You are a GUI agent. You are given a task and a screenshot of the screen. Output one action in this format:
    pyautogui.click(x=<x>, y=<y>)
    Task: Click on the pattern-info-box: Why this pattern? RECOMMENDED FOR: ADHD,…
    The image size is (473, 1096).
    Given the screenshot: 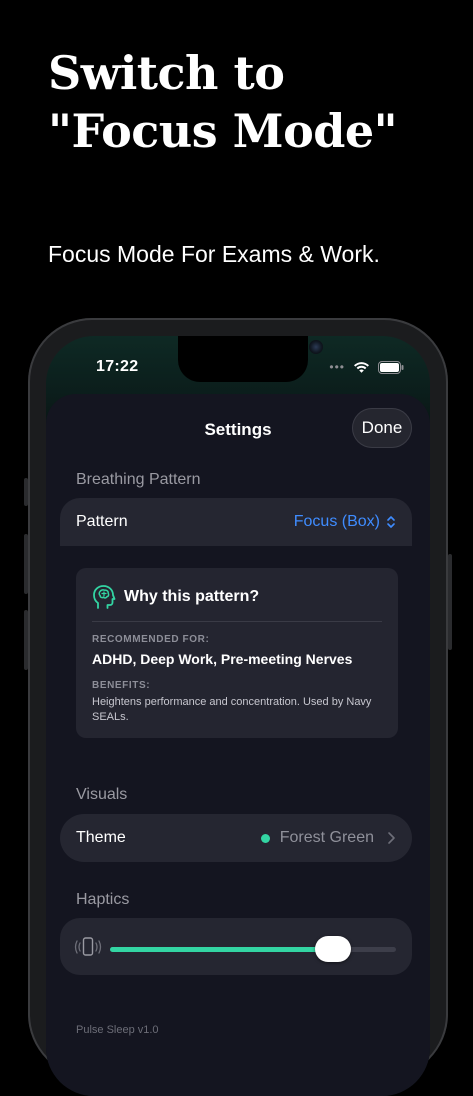 What is the action you would take?
    pyautogui.click(x=237, y=653)
    